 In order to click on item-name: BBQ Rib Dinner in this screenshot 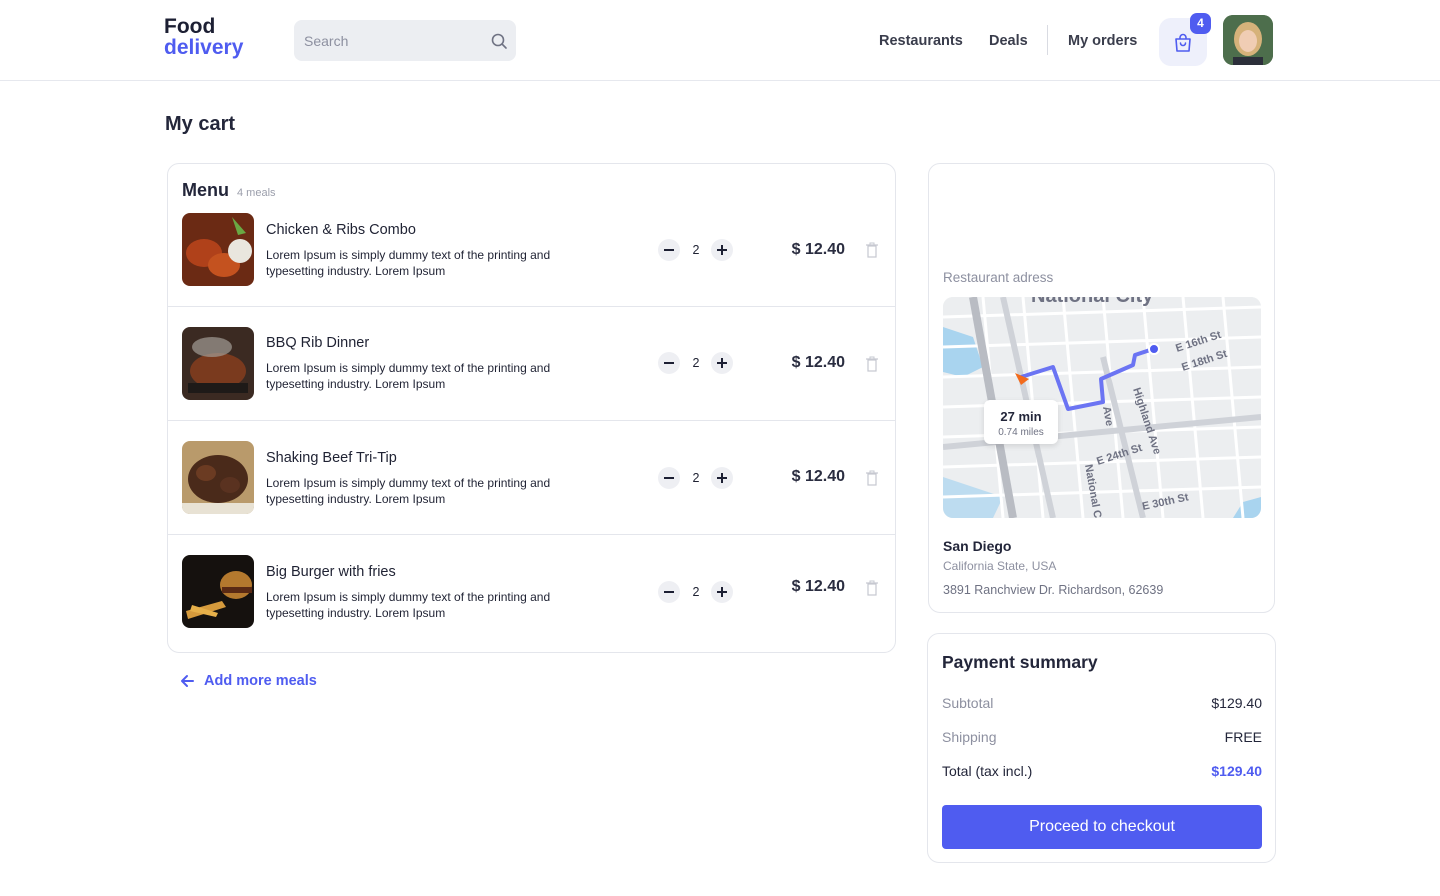, I will do `click(318, 343)`.